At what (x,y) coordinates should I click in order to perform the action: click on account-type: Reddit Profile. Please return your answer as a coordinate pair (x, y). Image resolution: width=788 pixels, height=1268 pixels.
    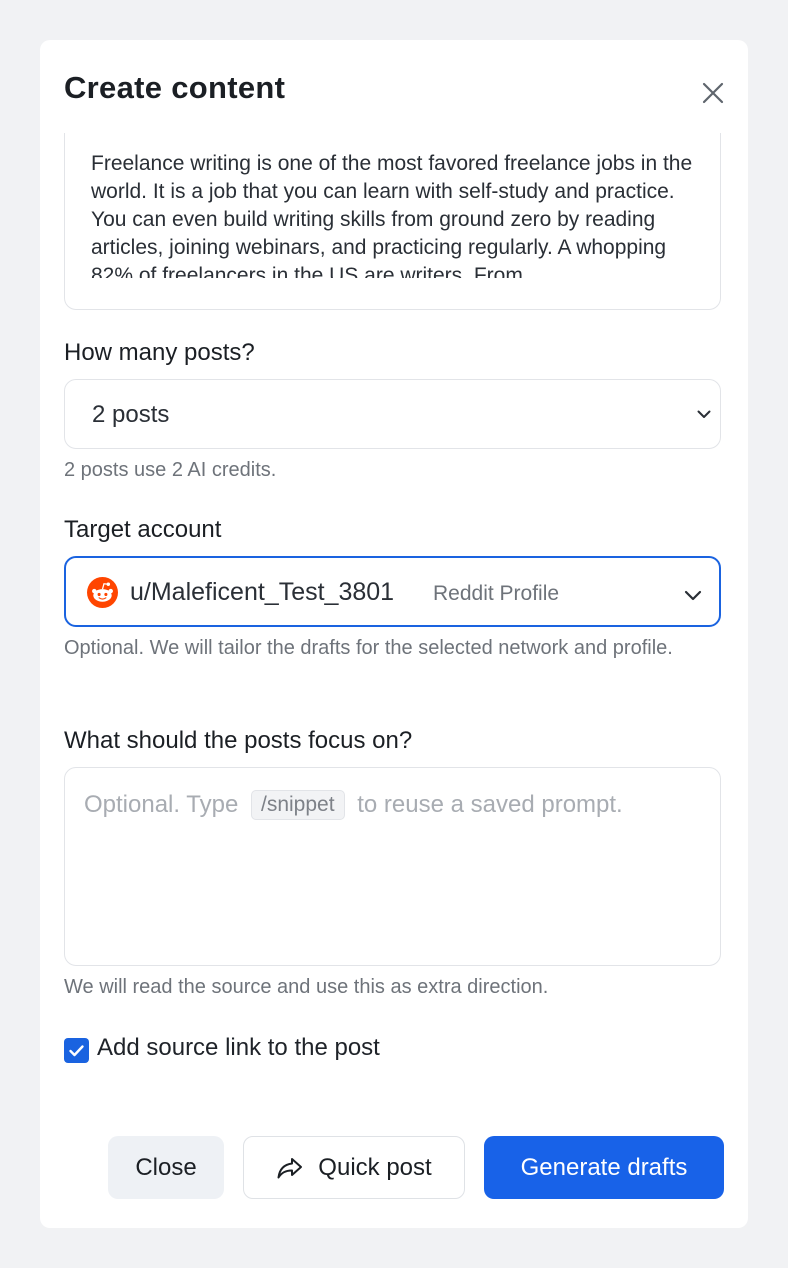
    Looking at the image, I should click on (496, 593).